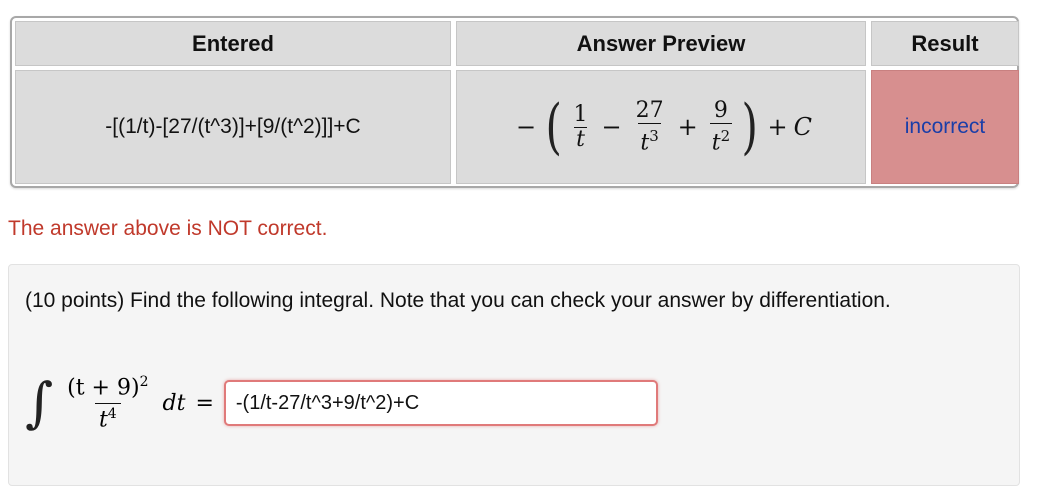 The image size is (1040, 492). I want to click on differential: dt, so click(174, 403).